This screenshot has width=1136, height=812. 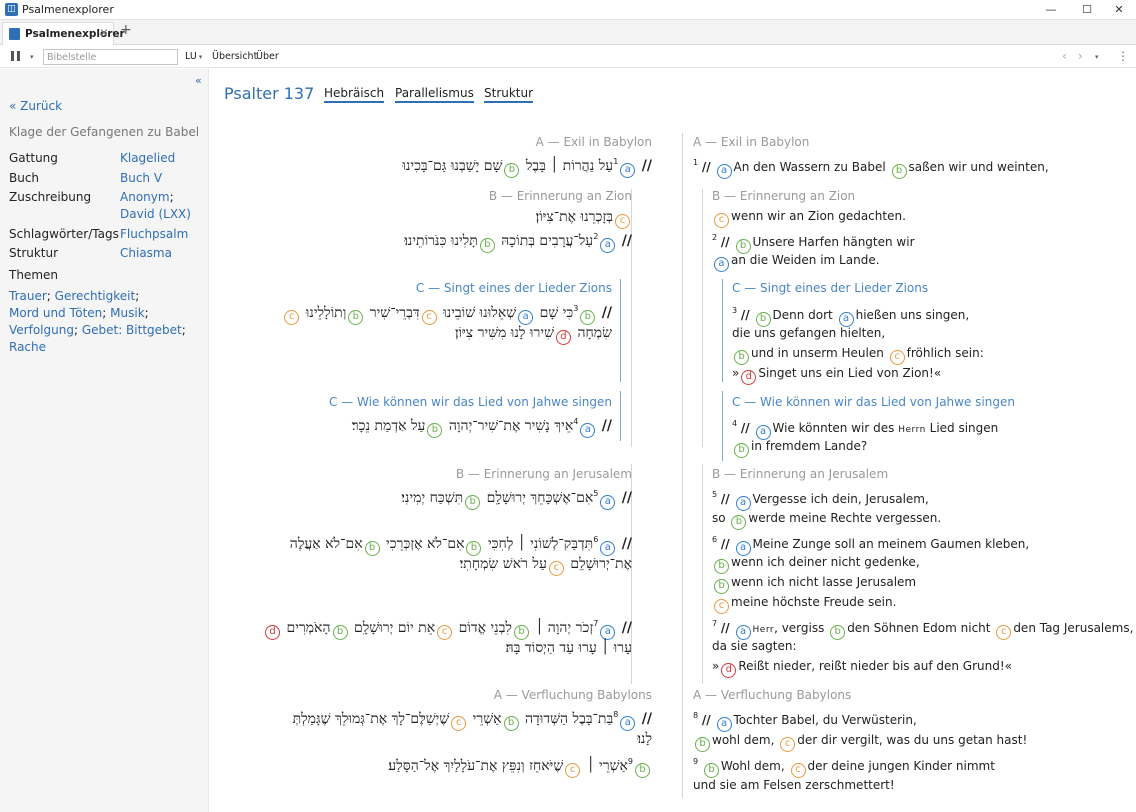 I want to click on tab-struktur: Struktur, so click(x=509, y=94).